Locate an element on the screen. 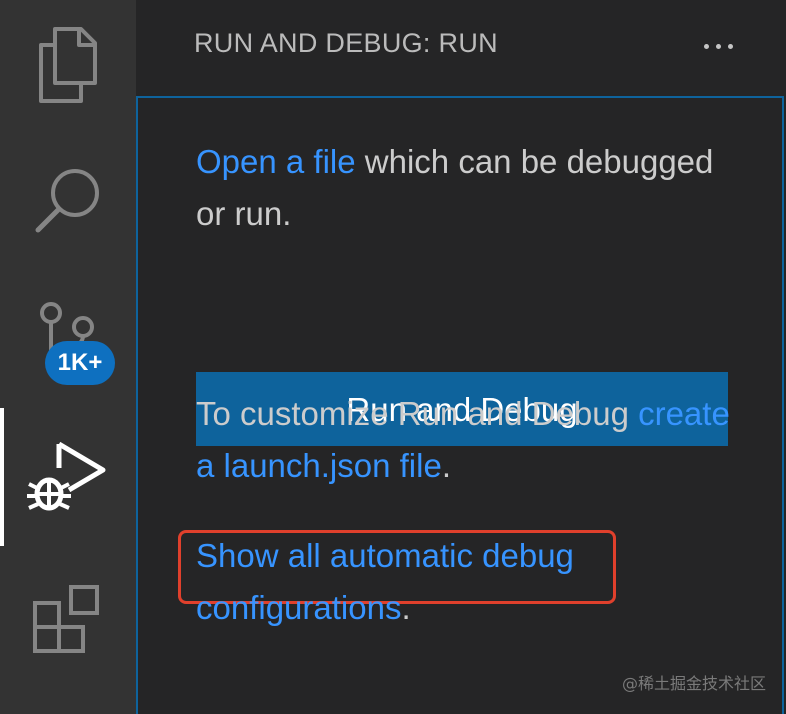 The width and height of the screenshot is (786, 714). launch-period: . is located at coordinates (446, 465).